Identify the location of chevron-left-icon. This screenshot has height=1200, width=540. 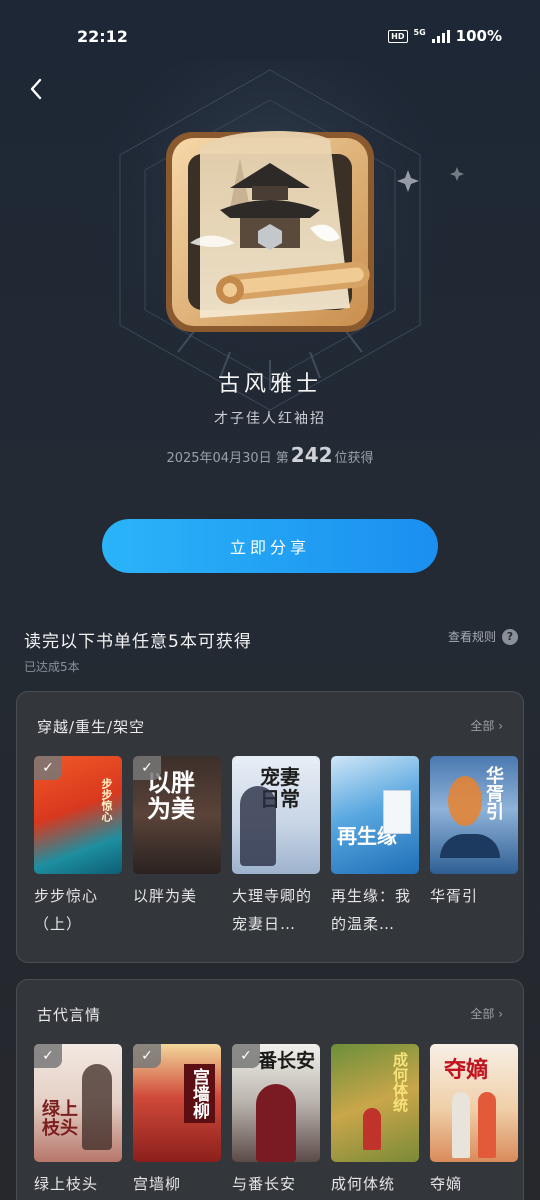
(36, 89).